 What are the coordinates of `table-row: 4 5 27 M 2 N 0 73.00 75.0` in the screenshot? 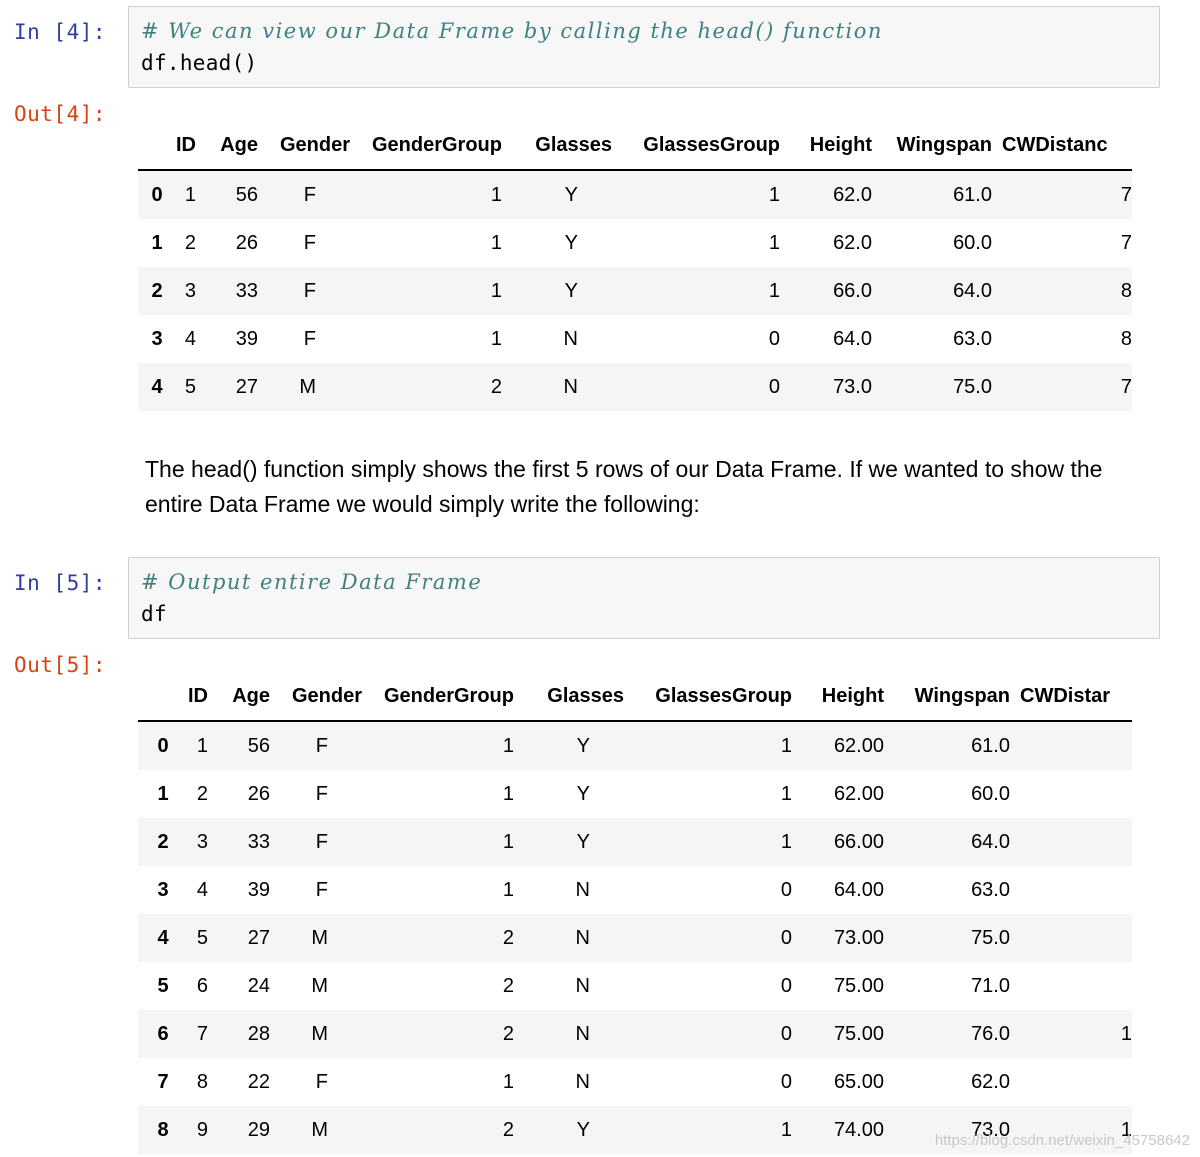 It's located at (635, 938).